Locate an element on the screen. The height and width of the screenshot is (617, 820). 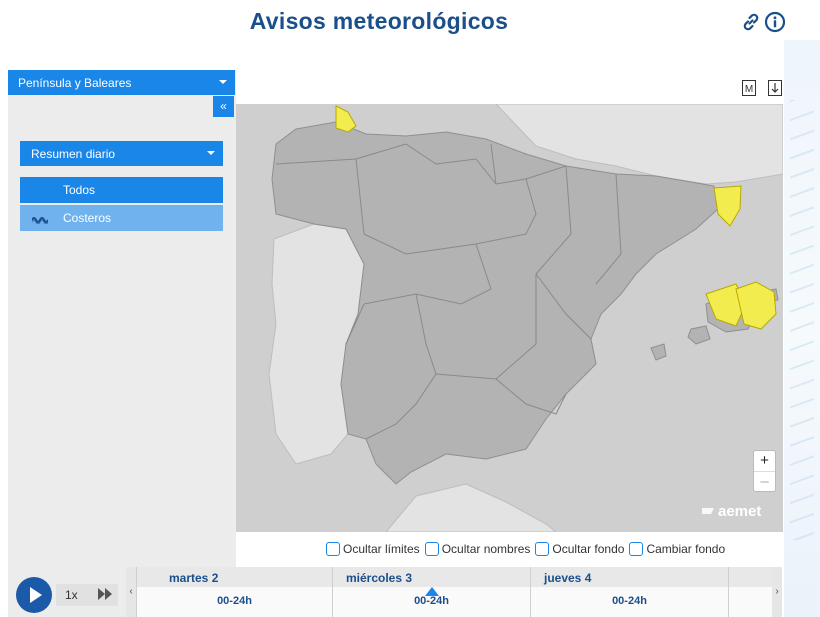
option-label: Ocultar límites is located at coordinates (381, 549).